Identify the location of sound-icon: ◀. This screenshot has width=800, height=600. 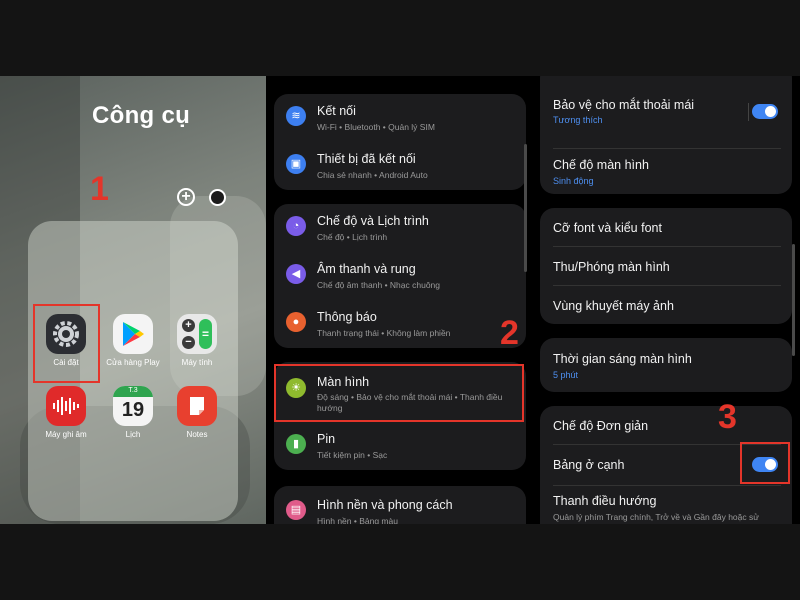
(296, 274).